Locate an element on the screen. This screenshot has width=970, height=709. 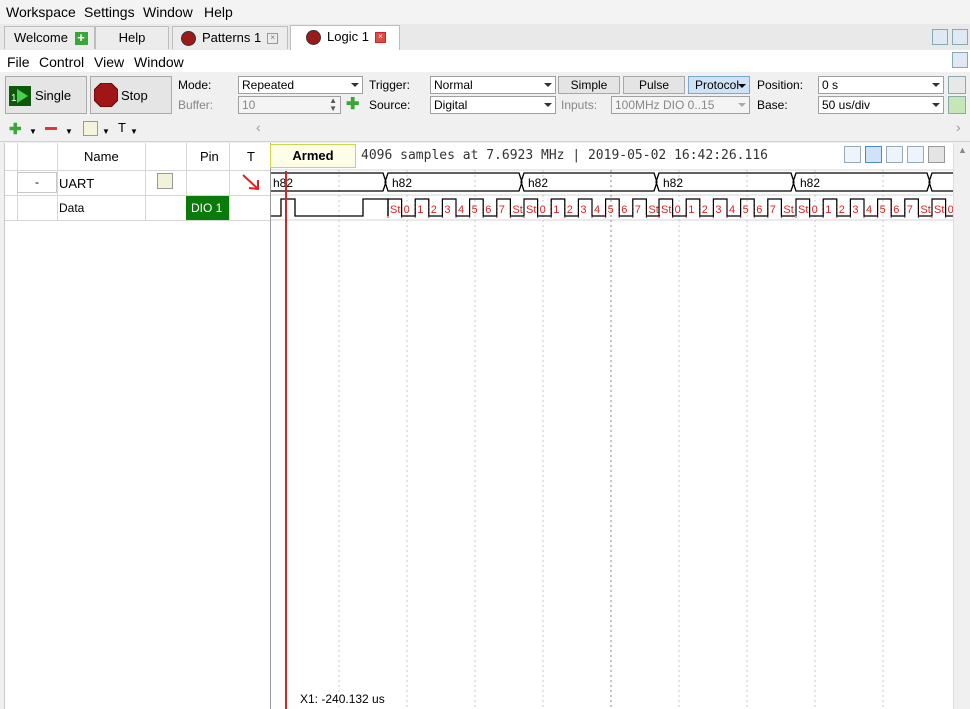
collapse-button: - is located at coordinates (37, 182).